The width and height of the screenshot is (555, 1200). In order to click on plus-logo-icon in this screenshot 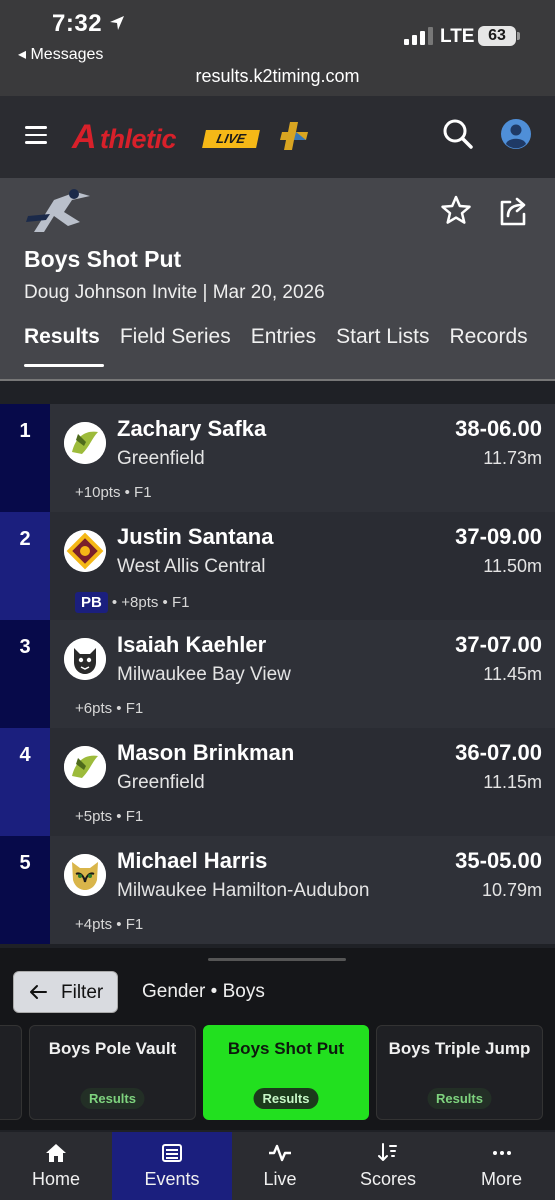, I will do `click(294, 136)`.